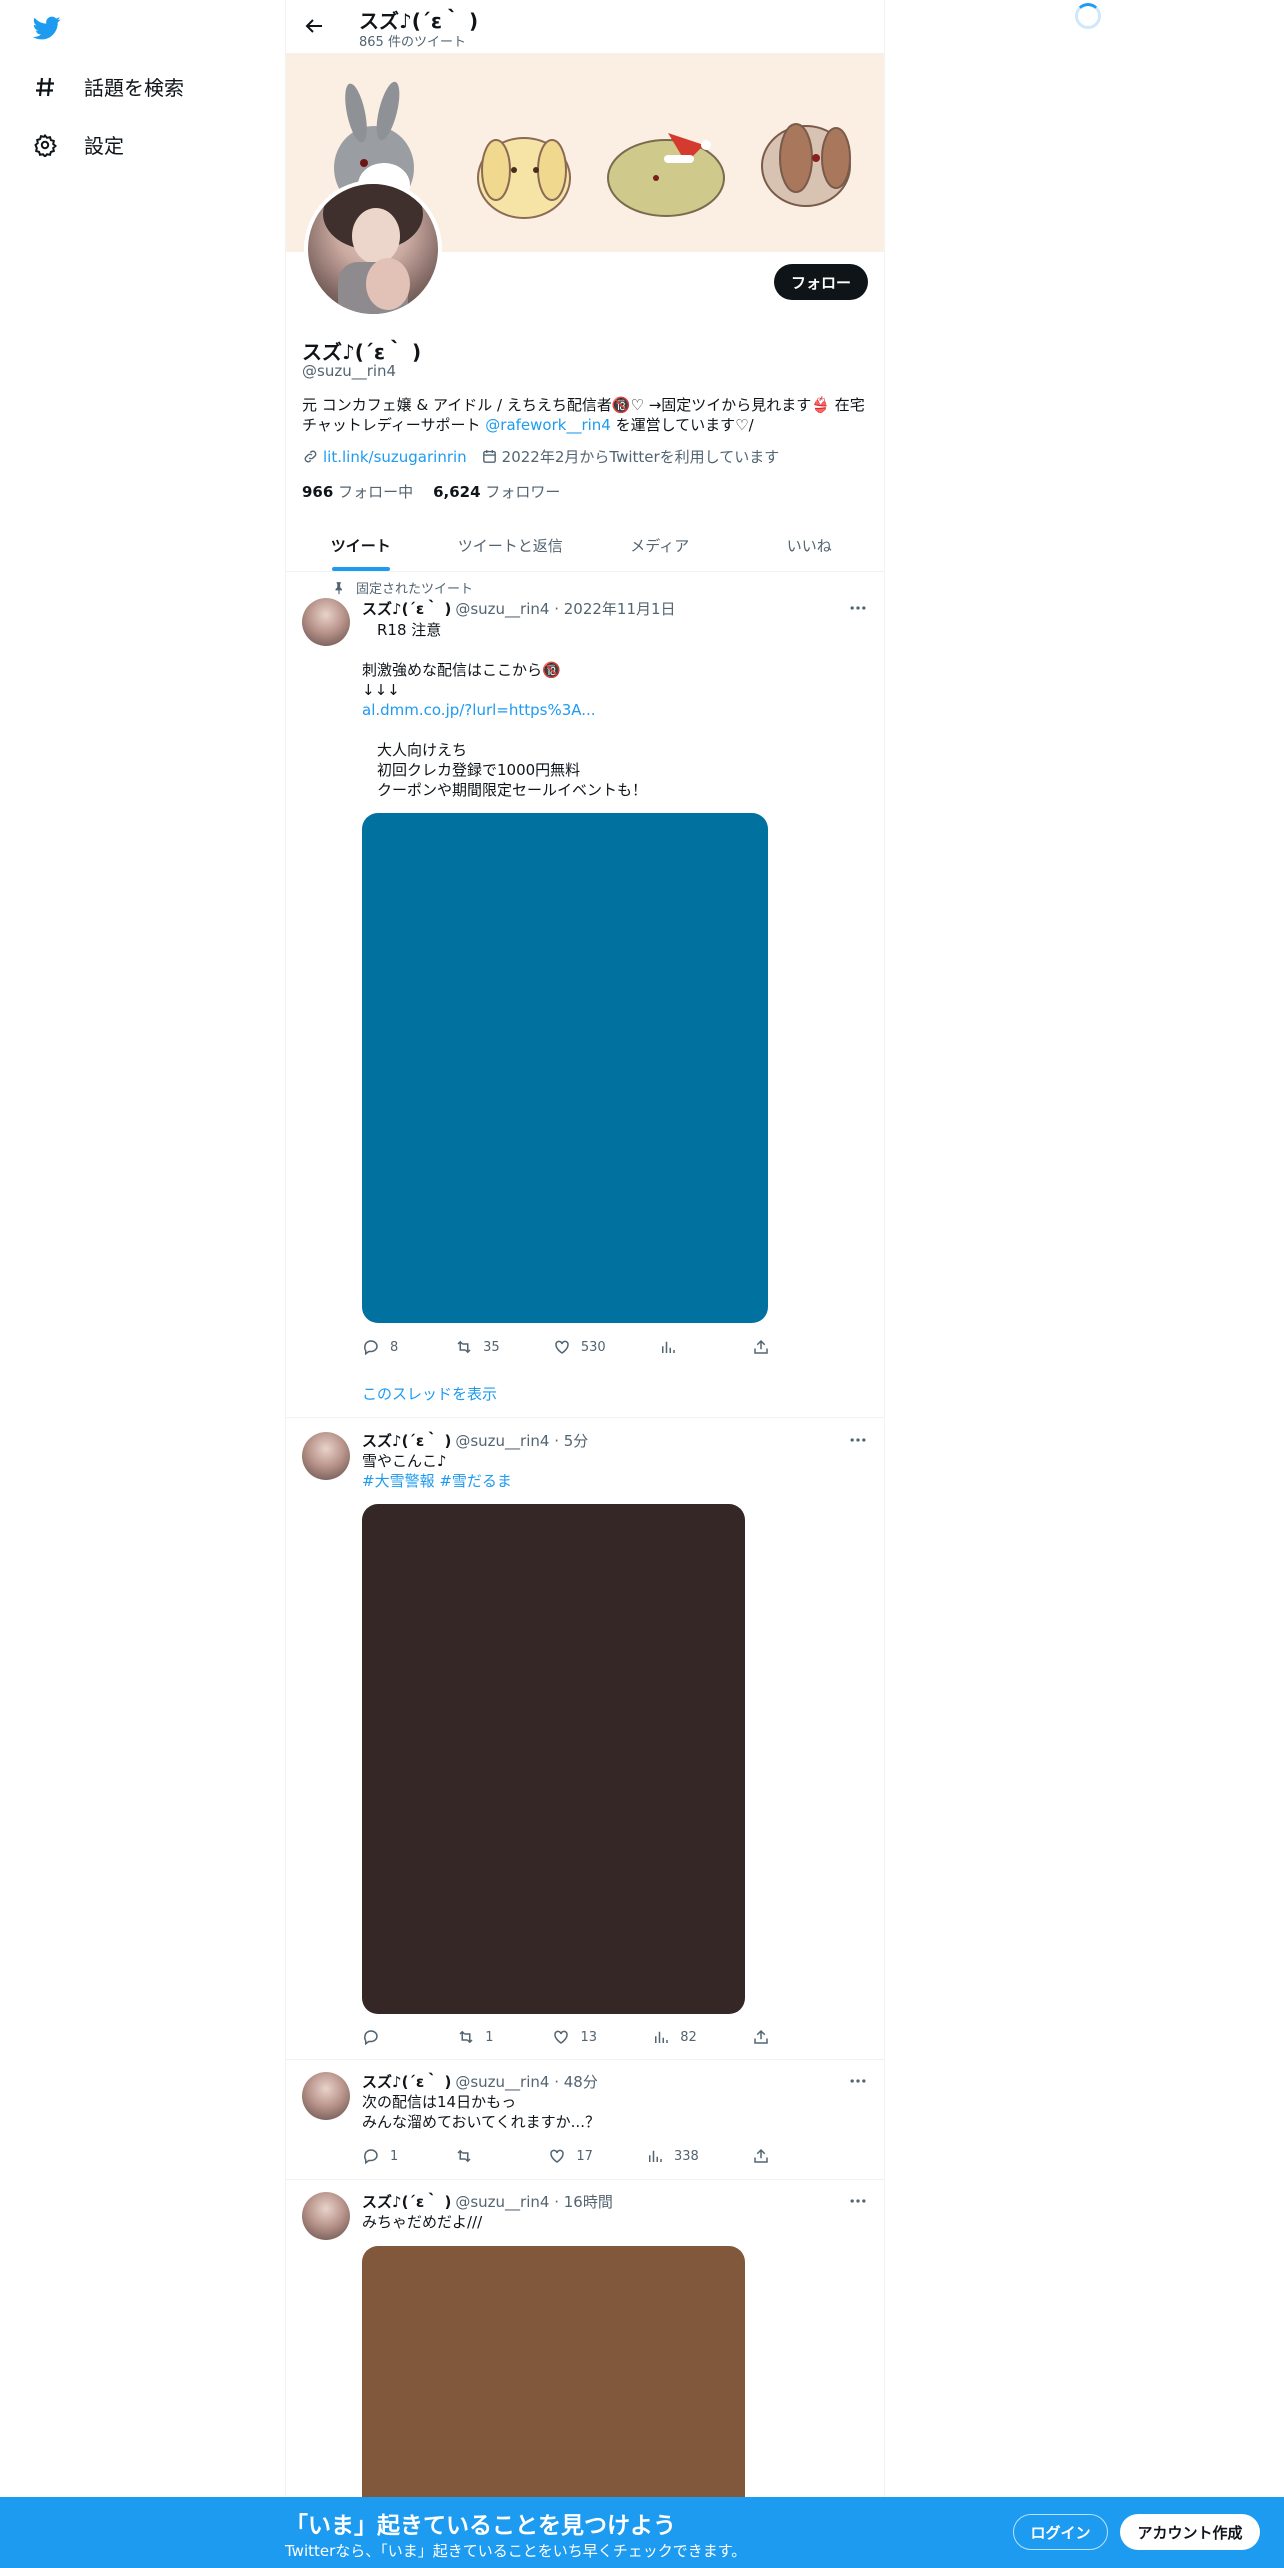  I want to click on tweet-header: スズ♪(´ε｀ ) @suzu__rin4 · 48分, so click(480, 2081).